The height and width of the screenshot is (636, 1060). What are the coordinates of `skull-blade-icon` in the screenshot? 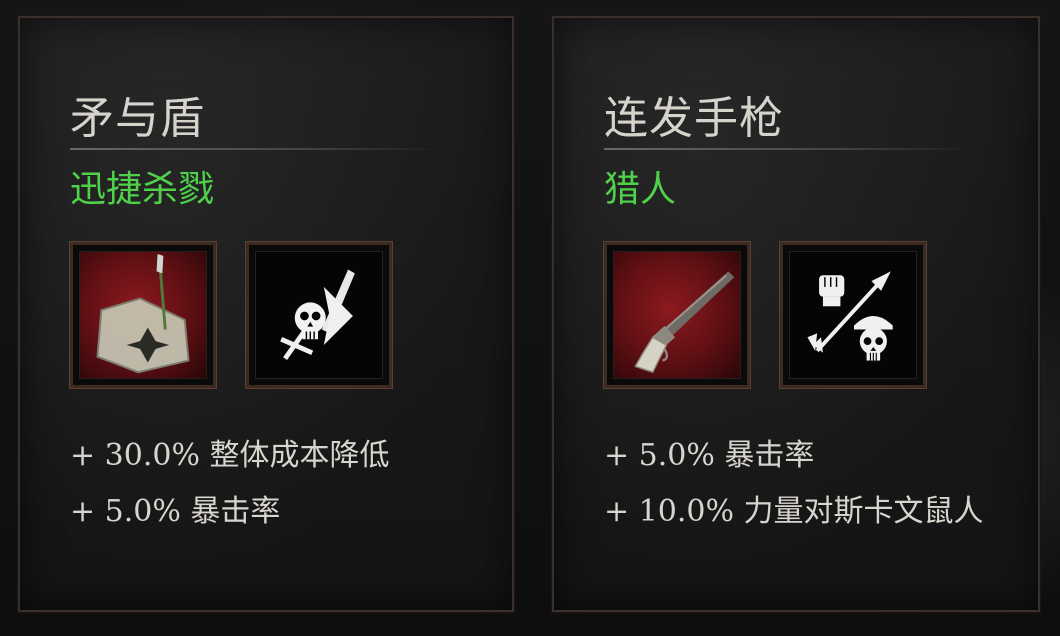 It's located at (319, 315).